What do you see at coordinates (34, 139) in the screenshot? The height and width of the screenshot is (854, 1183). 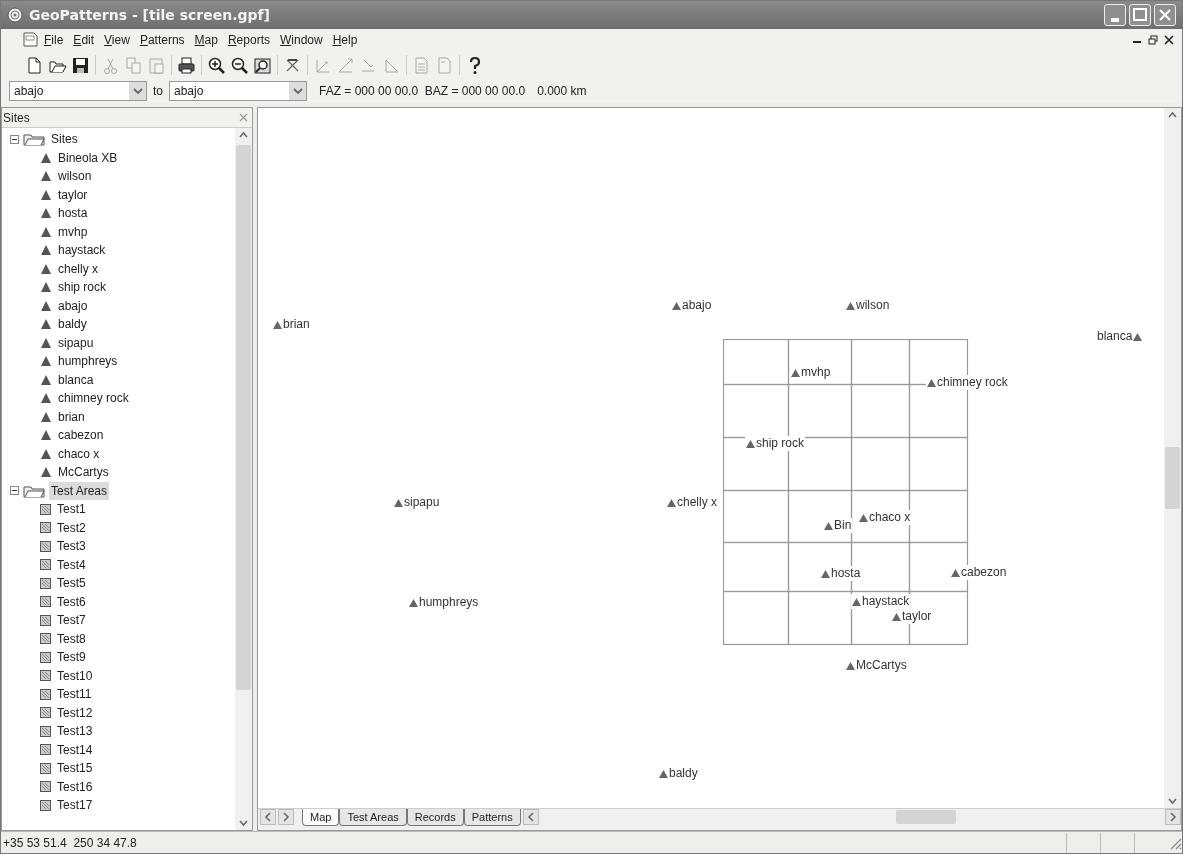 I see `folder-icon` at bounding box center [34, 139].